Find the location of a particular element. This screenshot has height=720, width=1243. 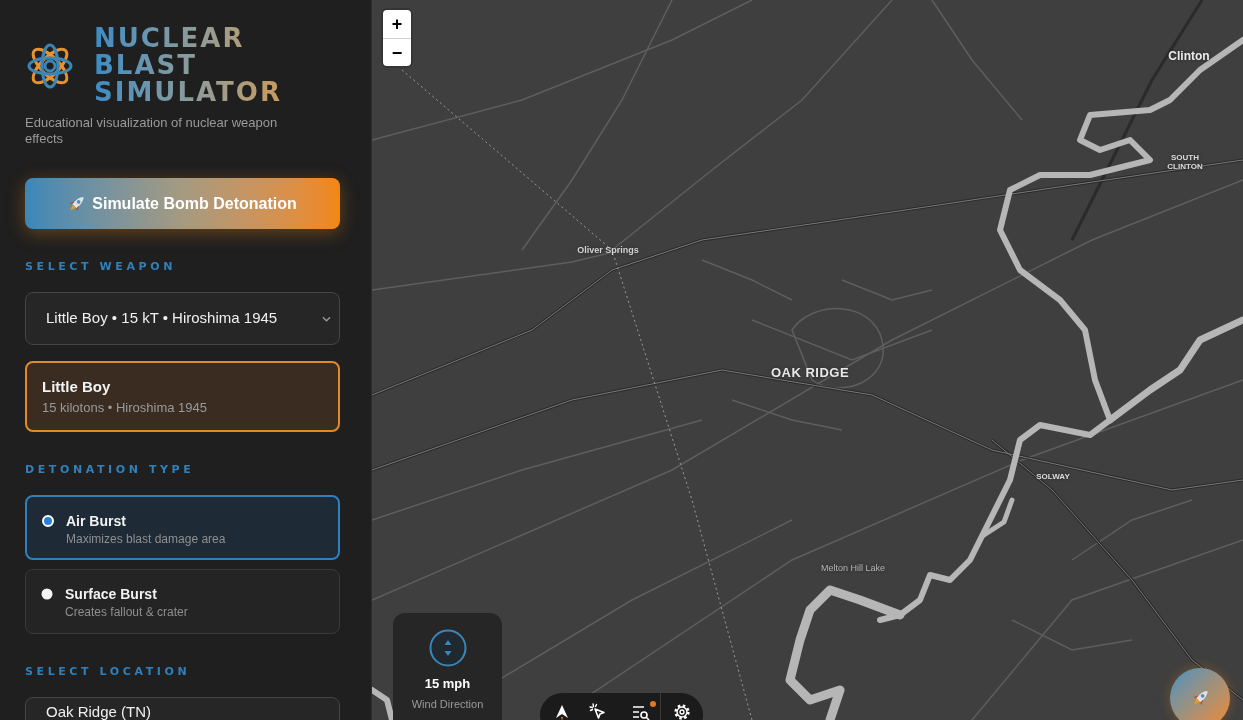

map-label: Clinton is located at coordinates (1189, 56).